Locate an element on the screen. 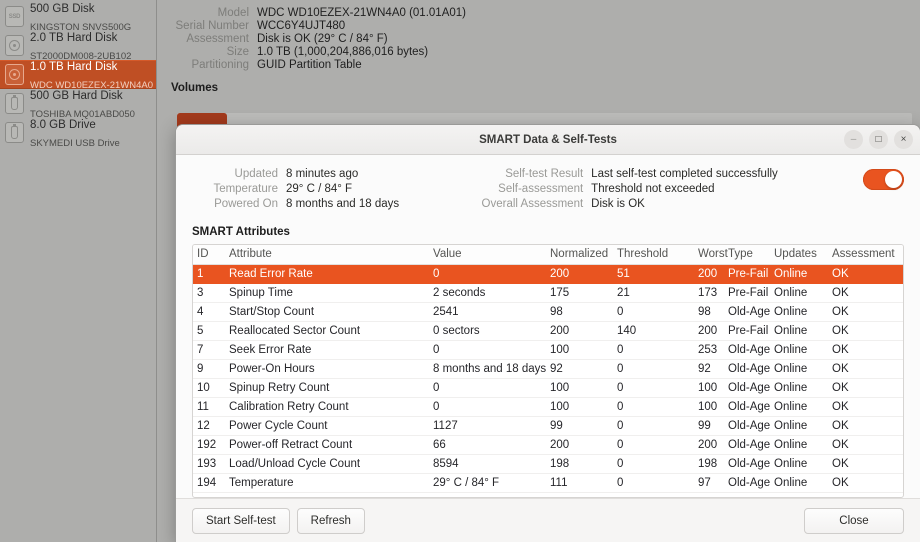 The width and height of the screenshot is (920, 542). device-list-item: 8.0 GB Drive SKYMEDI USB Drive is located at coordinates (78, 133).